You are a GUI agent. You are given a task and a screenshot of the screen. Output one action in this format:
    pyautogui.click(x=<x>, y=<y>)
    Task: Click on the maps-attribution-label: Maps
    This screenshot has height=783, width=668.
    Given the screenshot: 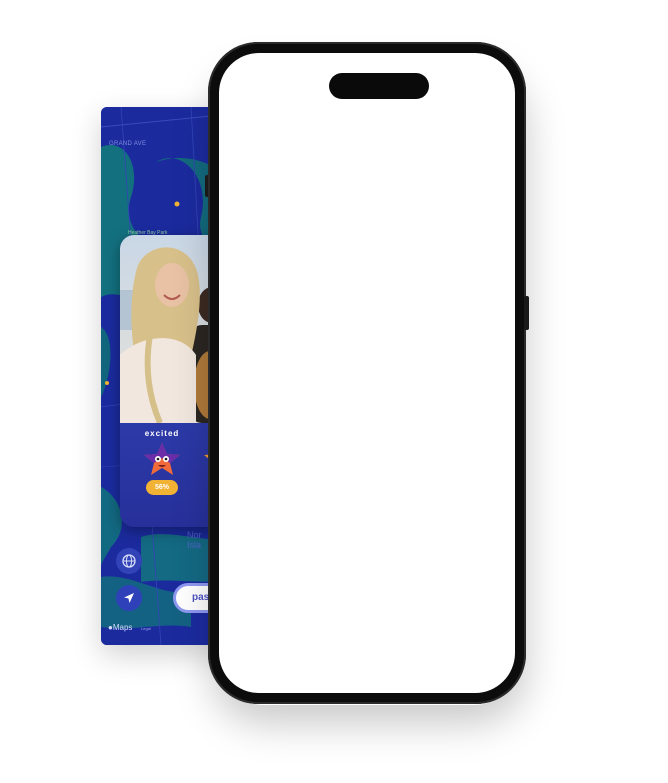 What is the action you would take?
    pyautogui.click(x=122, y=627)
    